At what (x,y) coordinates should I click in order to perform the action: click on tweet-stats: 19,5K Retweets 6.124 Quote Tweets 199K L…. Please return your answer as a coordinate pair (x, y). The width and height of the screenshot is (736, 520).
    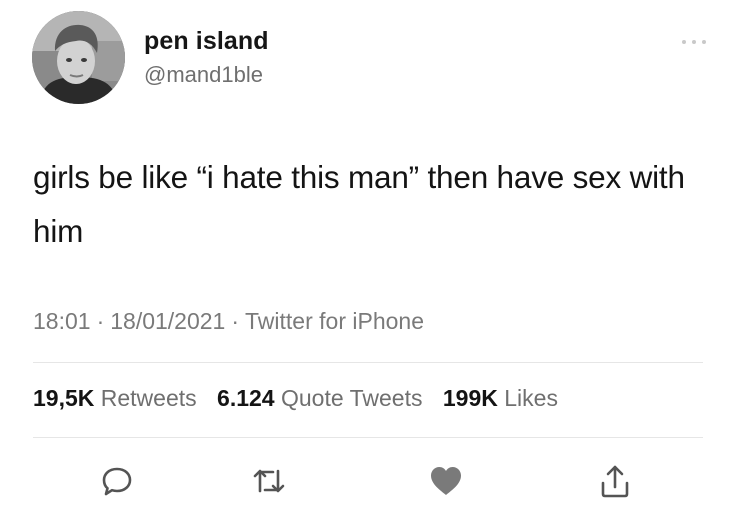
    Looking at the image, I should click on (302, 398).